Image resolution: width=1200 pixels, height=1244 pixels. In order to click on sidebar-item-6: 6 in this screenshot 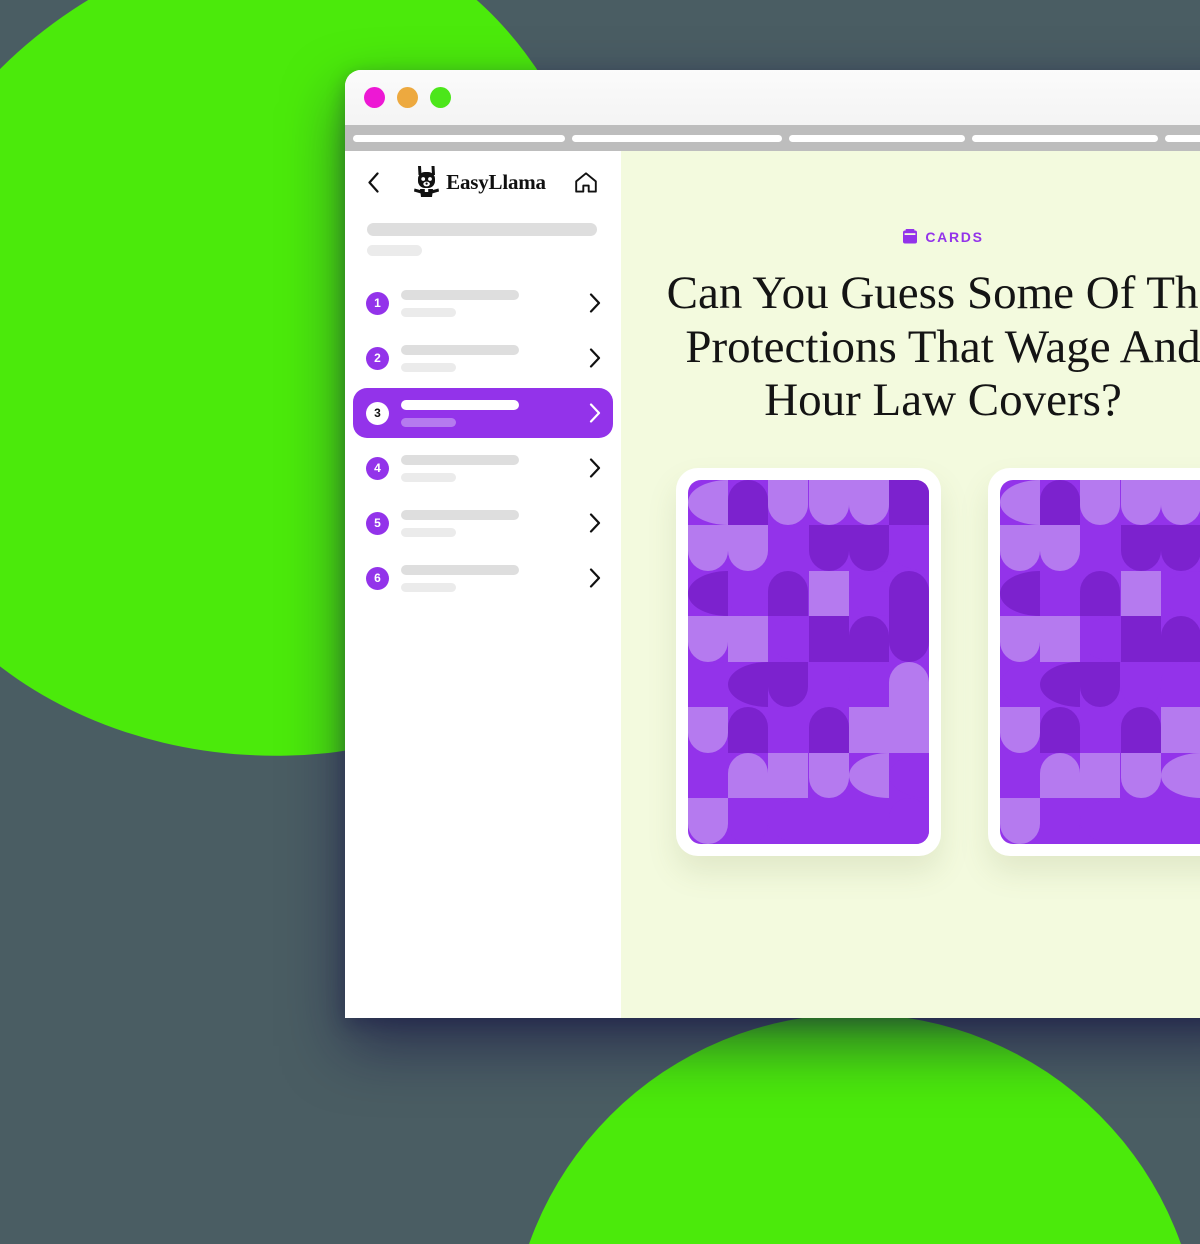, I will do `click(483, 578)`.